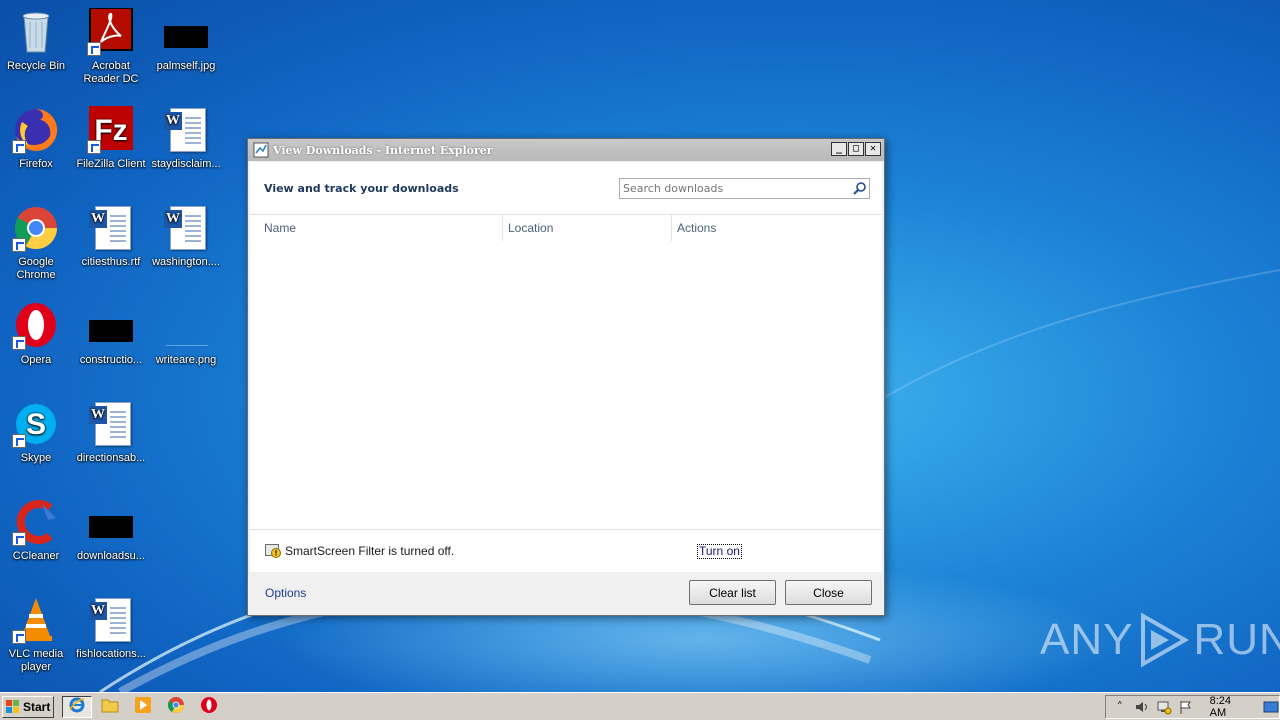 The height and width of the screenshot is (720, 1280). Describe the element at coordinates (383, 150) in the screenshot. I see `window-title: View Downloads - Internet Explorer` at that location.